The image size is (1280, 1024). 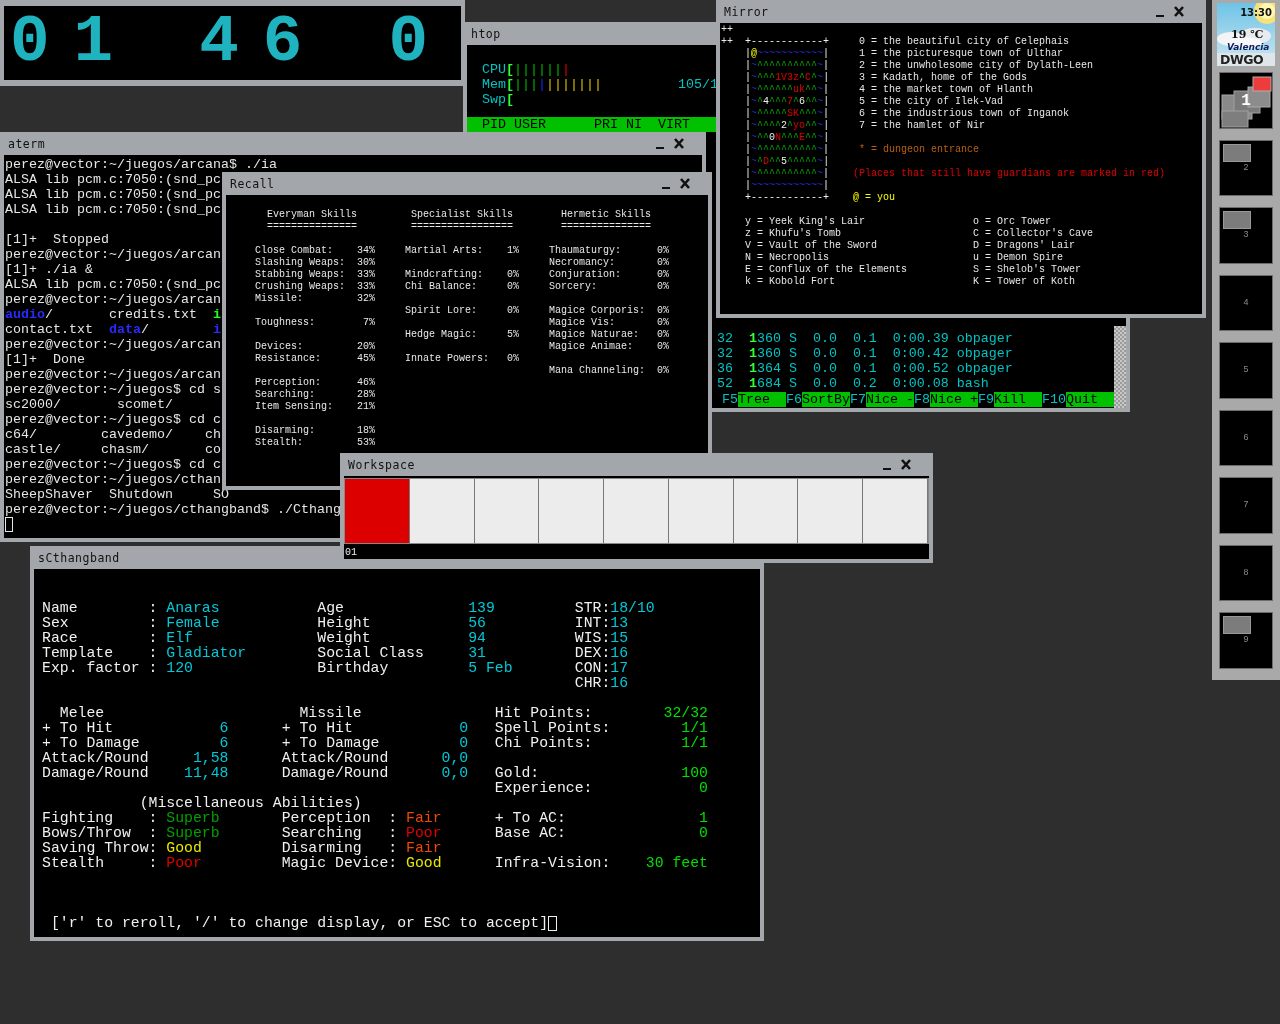 I want to click on legend-entry: N = Necropolis, so click(x=787, y=258).